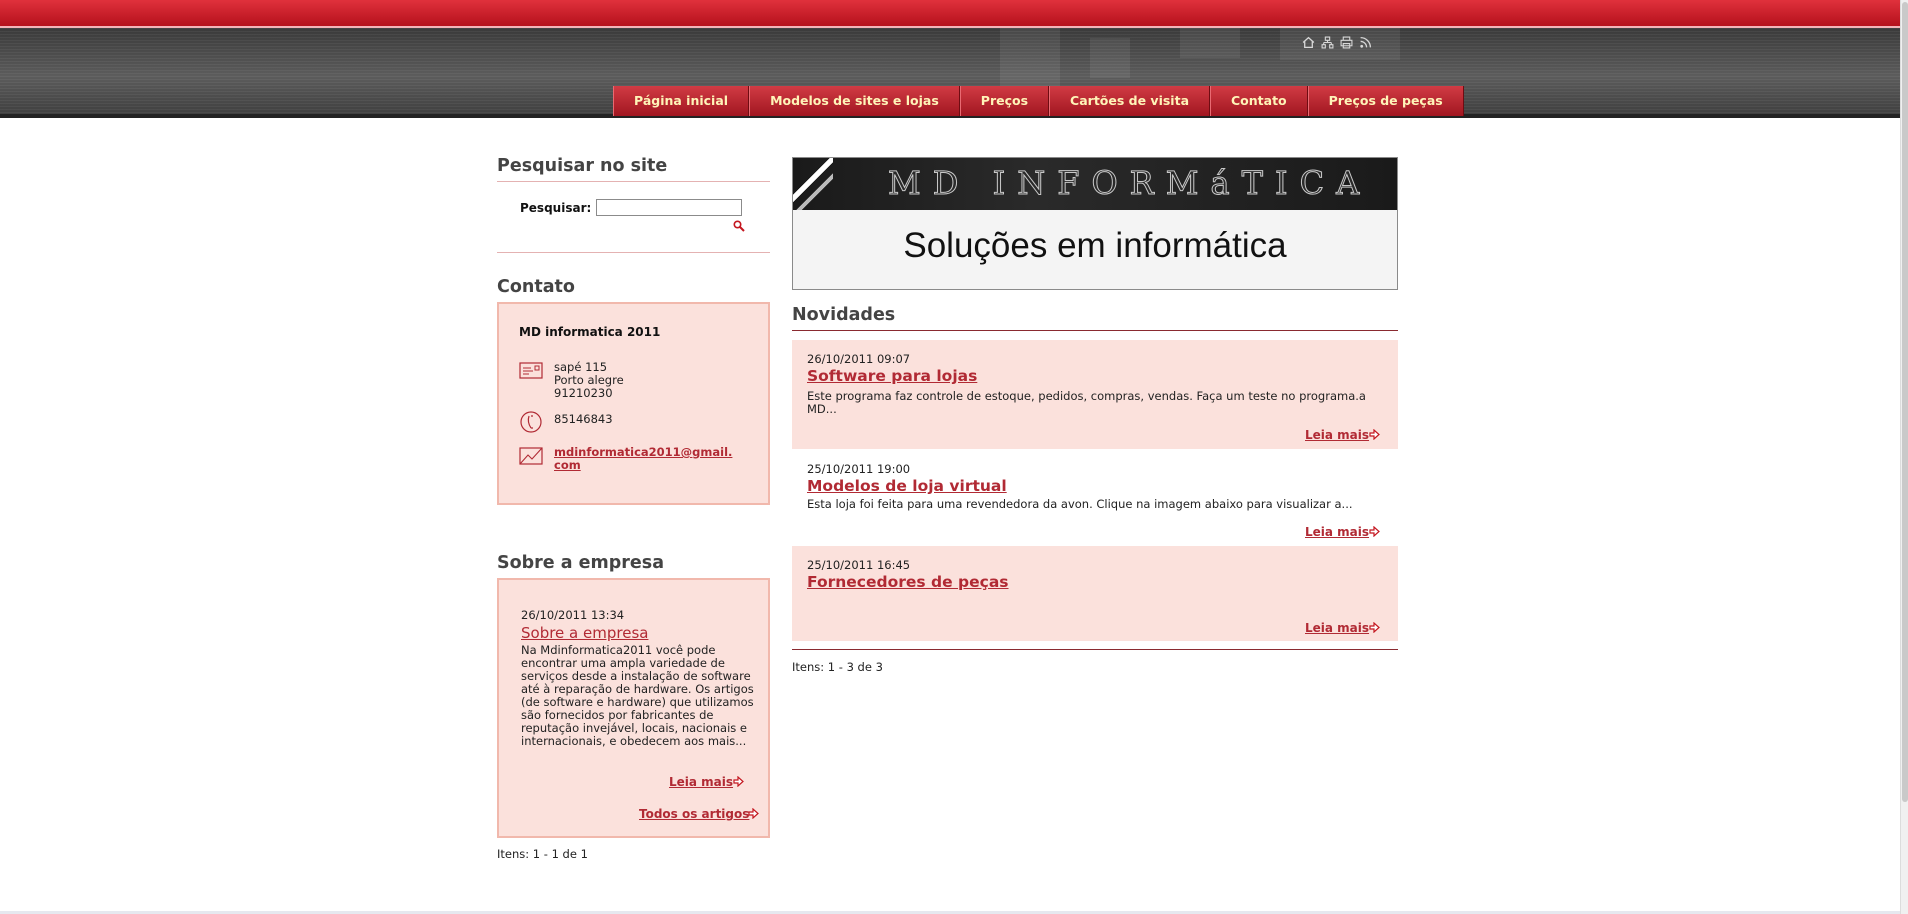 The height and width of the screenshot is (914, 1908). What do you see at coordinates (573, 615) in the screenshot?
I see `about-date: 26/10/2011 13:34` at bounding box center [573, 615].